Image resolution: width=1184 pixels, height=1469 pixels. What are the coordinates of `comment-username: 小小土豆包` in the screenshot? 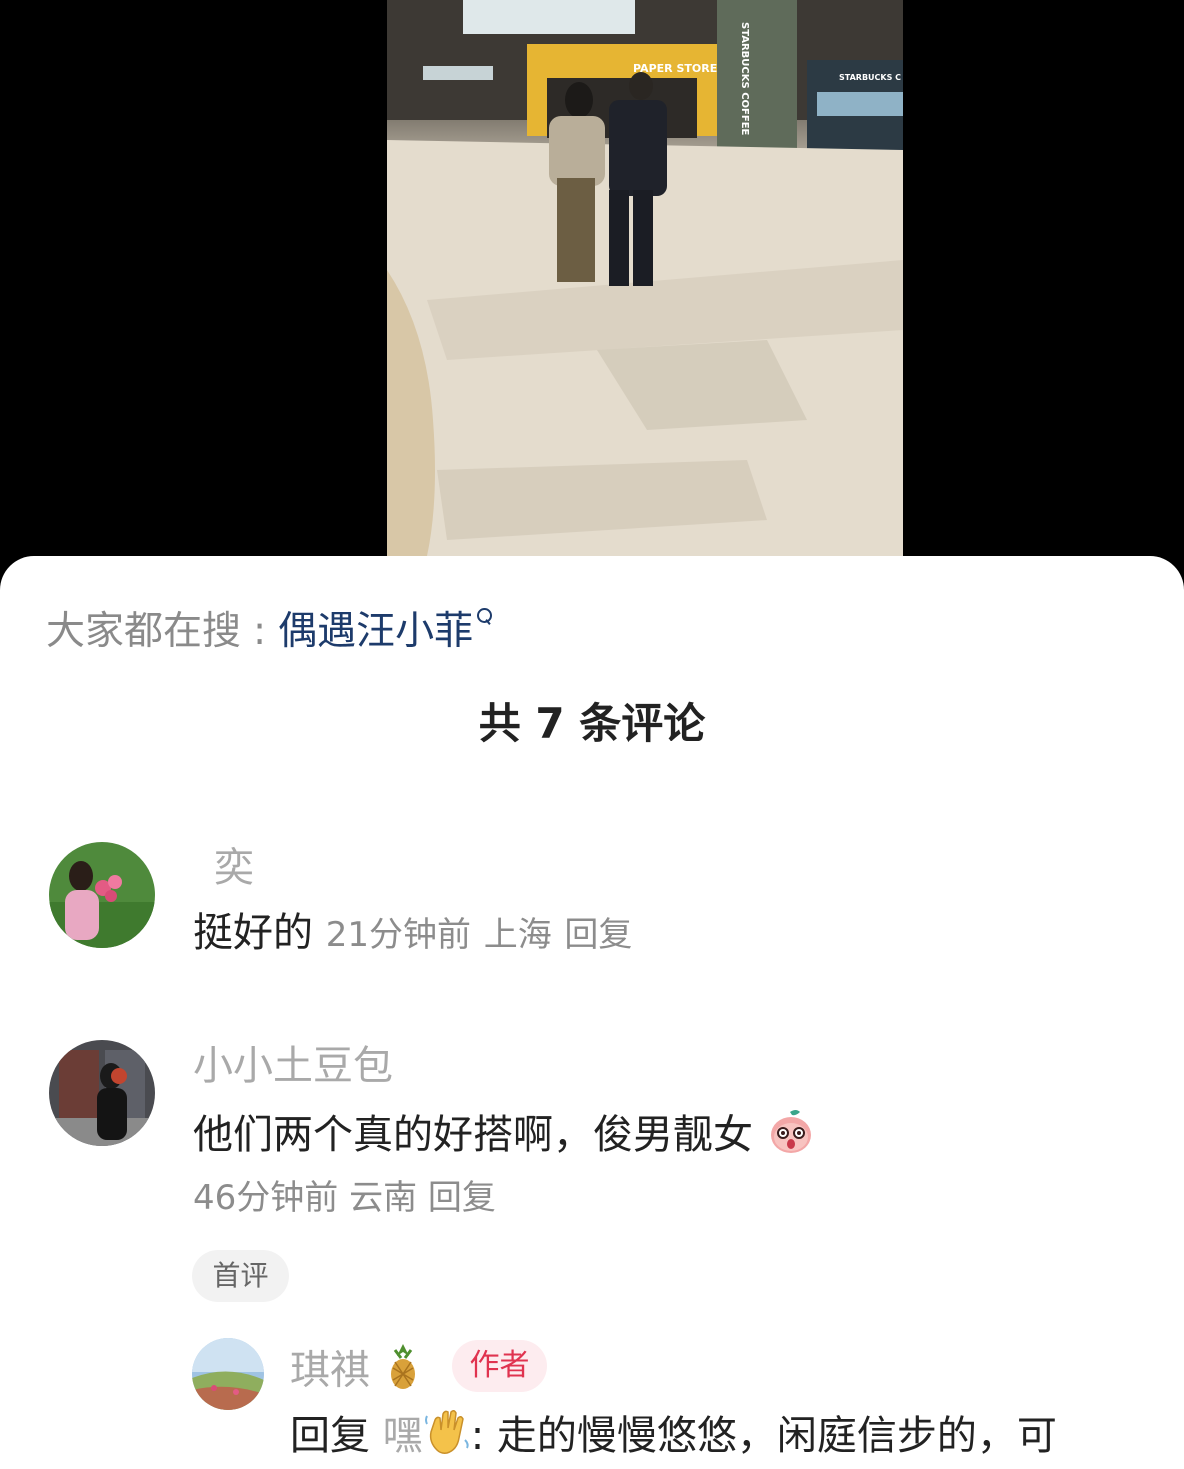 It's located at (293, 1066).